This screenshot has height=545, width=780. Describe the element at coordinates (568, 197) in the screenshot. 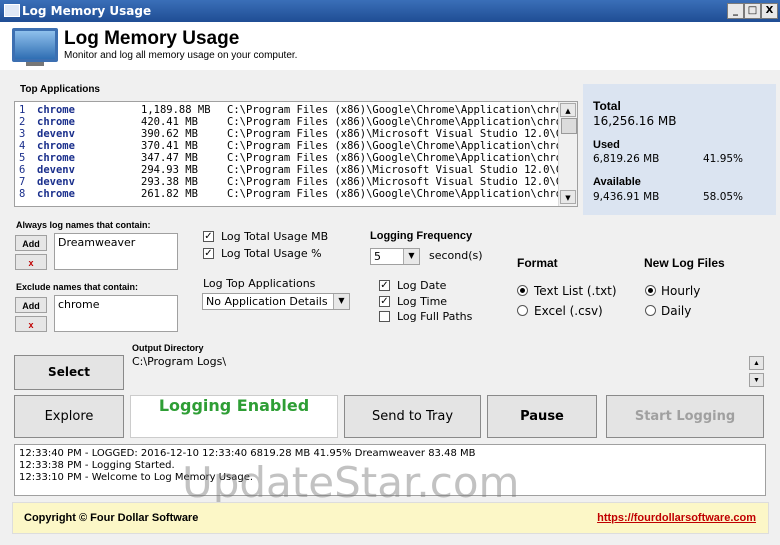

I see `scroll-down-arrow-icon: ▼` at that location.